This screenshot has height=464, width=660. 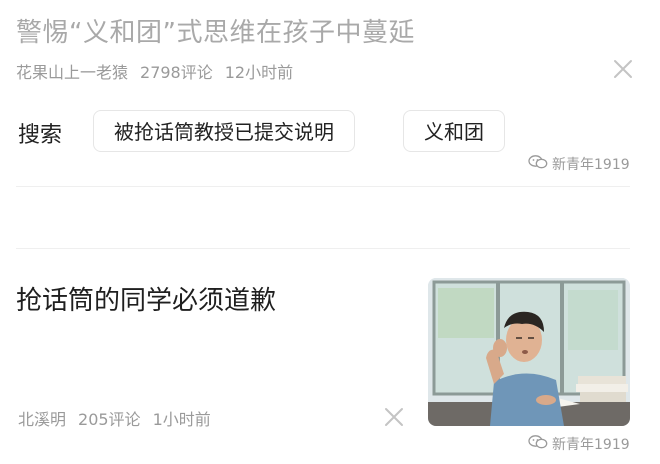 What do you see at coordinates (394, 417) in the screenshot?
I see `dismiss-article2-close-icon` at bounding box center [394, 417].